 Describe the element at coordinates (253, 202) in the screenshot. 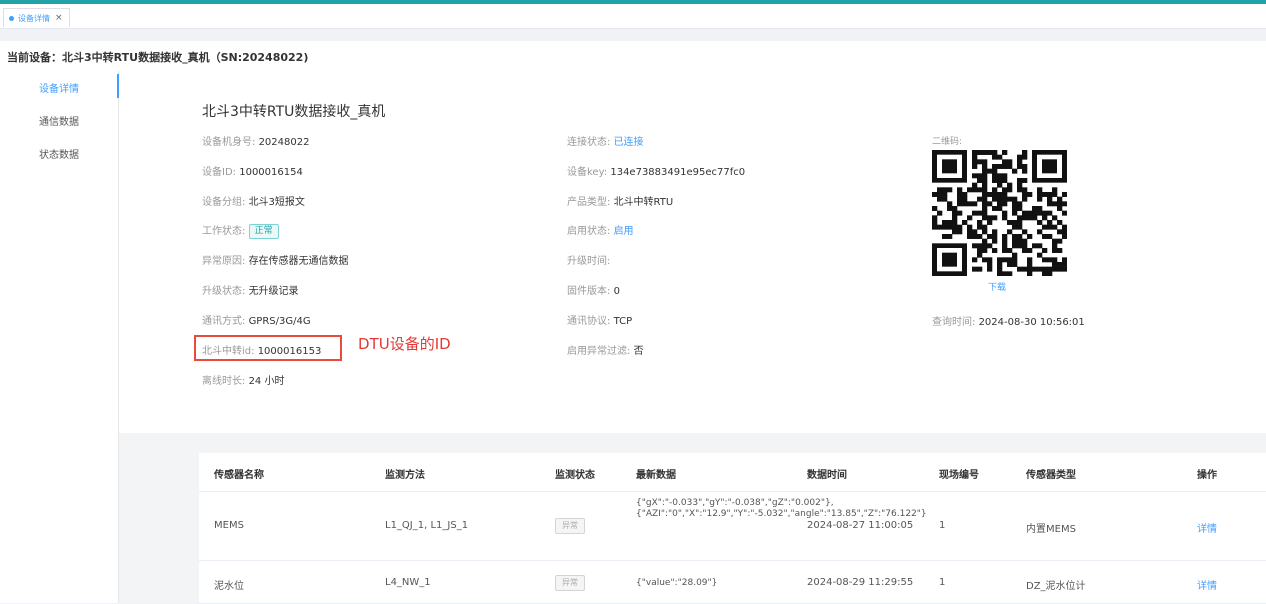

I see `field-group: 设备分组: 北斗3短报文` at that location.